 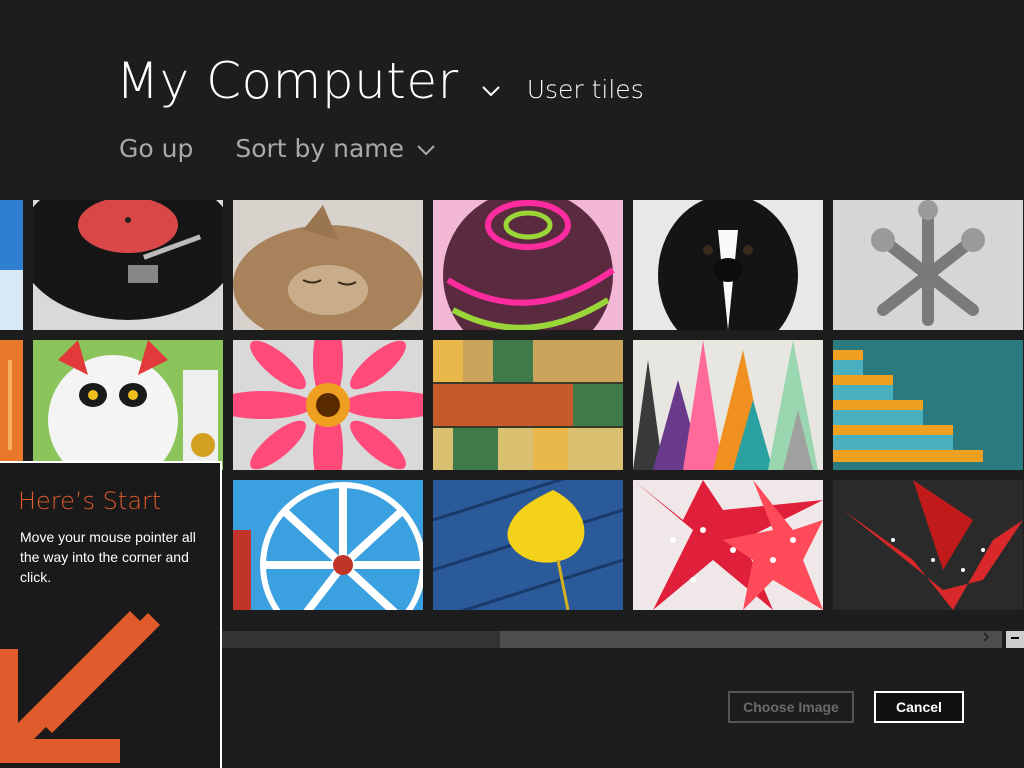 I want to click on image-tile-pink-flower, so click(x=328, y=405).